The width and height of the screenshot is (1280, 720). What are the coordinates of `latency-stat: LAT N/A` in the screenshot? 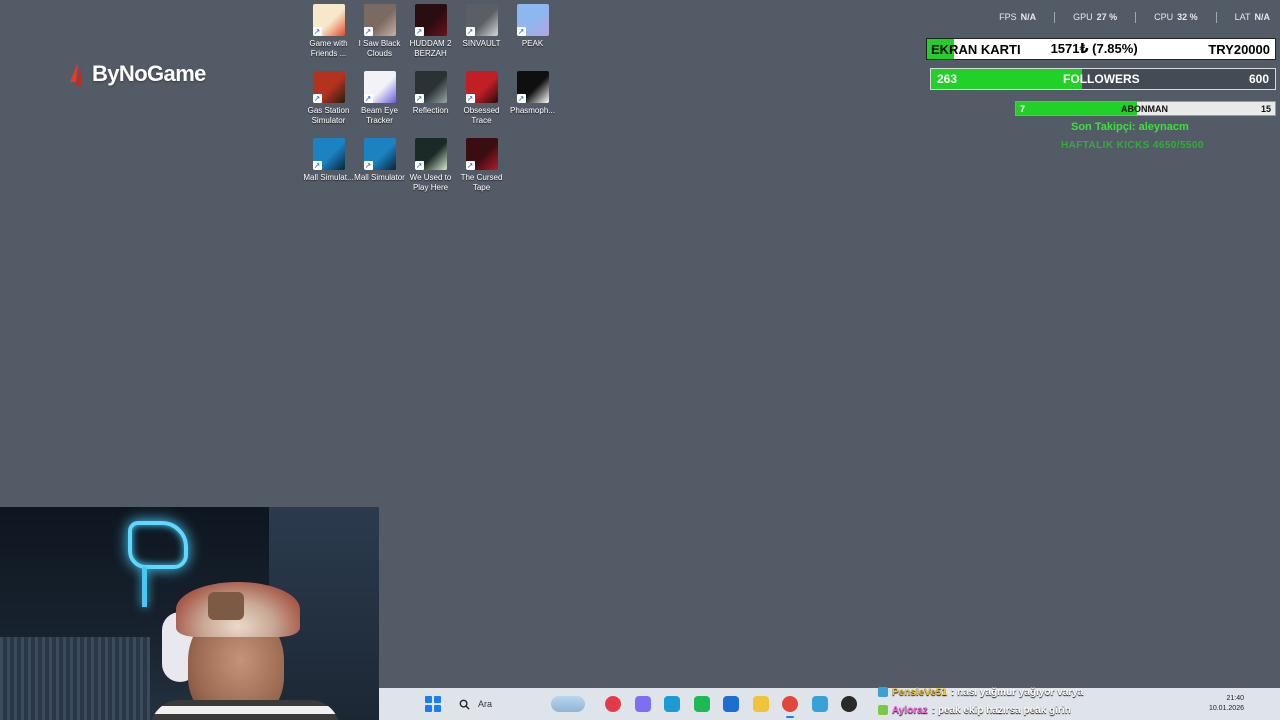 It's located at (1252, 17).